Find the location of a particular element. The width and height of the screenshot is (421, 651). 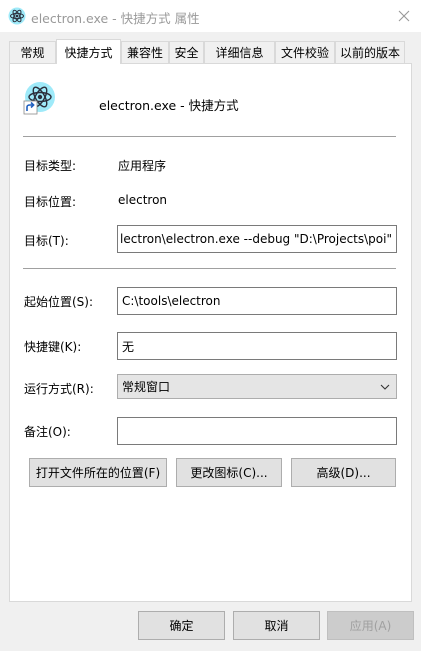

hotkey-field: 无 is located at coordinates (257, 346).